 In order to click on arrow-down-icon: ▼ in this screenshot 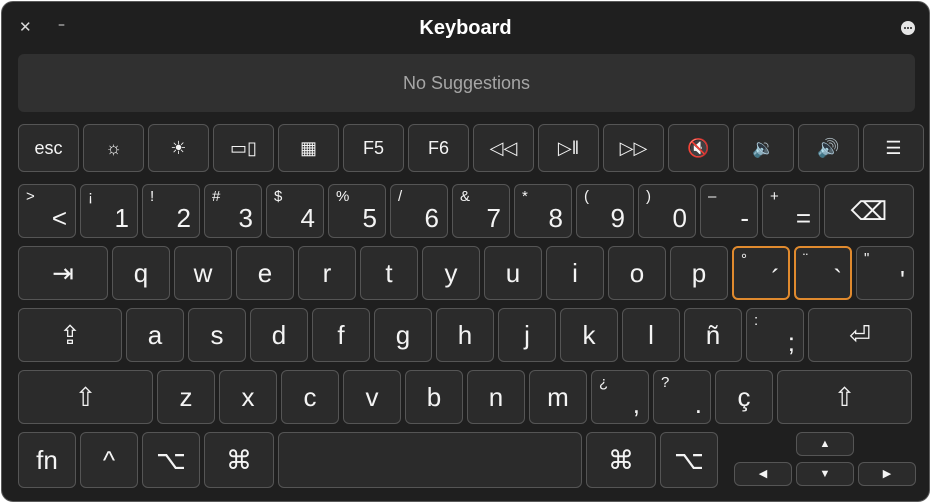, I will do `click(825, 474)`.